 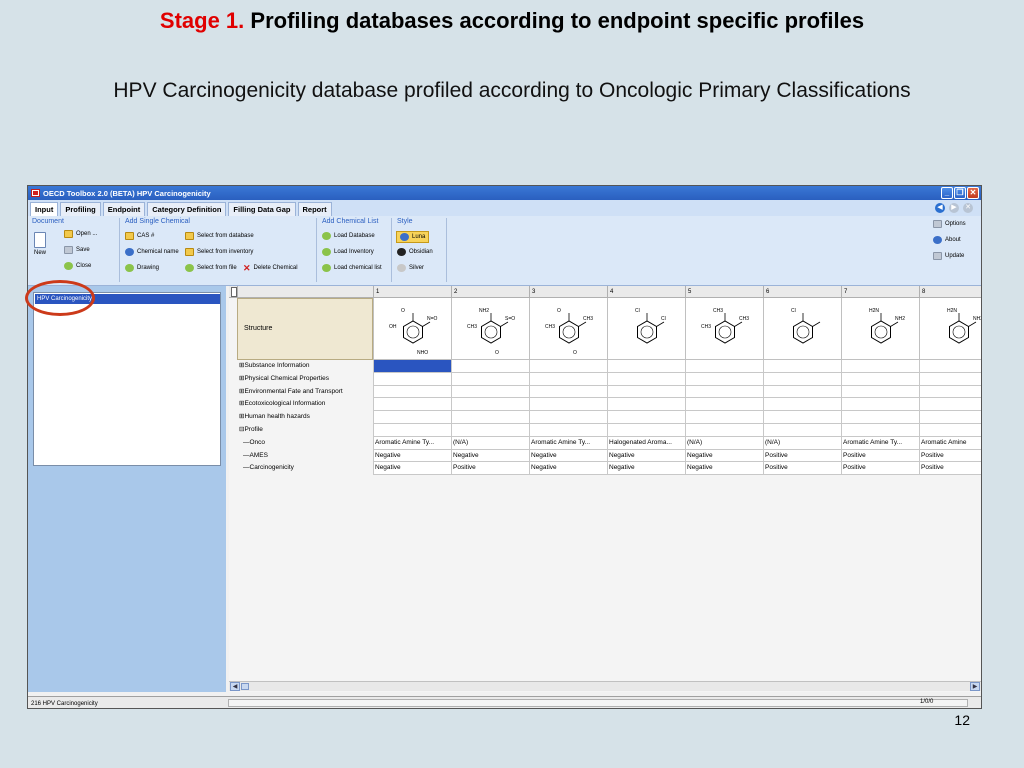 What do you see at coordinates (187, 209) in the screenshot?
I see `tab-category-definition: Category Definition` at bounding box center [187, 209].